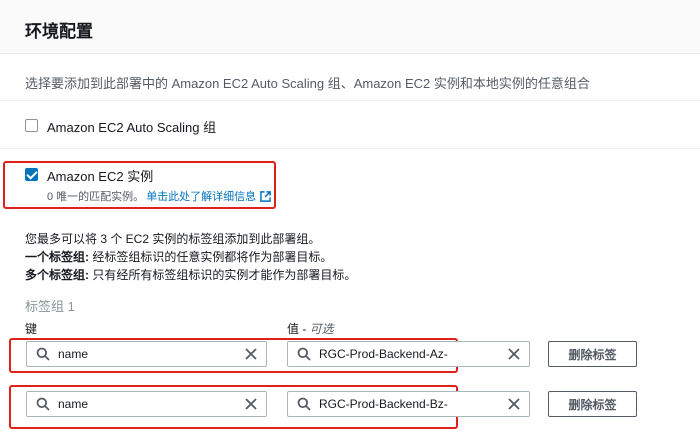 The image size is (700, 438). What do you see at coordinates (31, 329) in the screenshot?
I see `key-column-label: 键` at bounding box center [31, 329].